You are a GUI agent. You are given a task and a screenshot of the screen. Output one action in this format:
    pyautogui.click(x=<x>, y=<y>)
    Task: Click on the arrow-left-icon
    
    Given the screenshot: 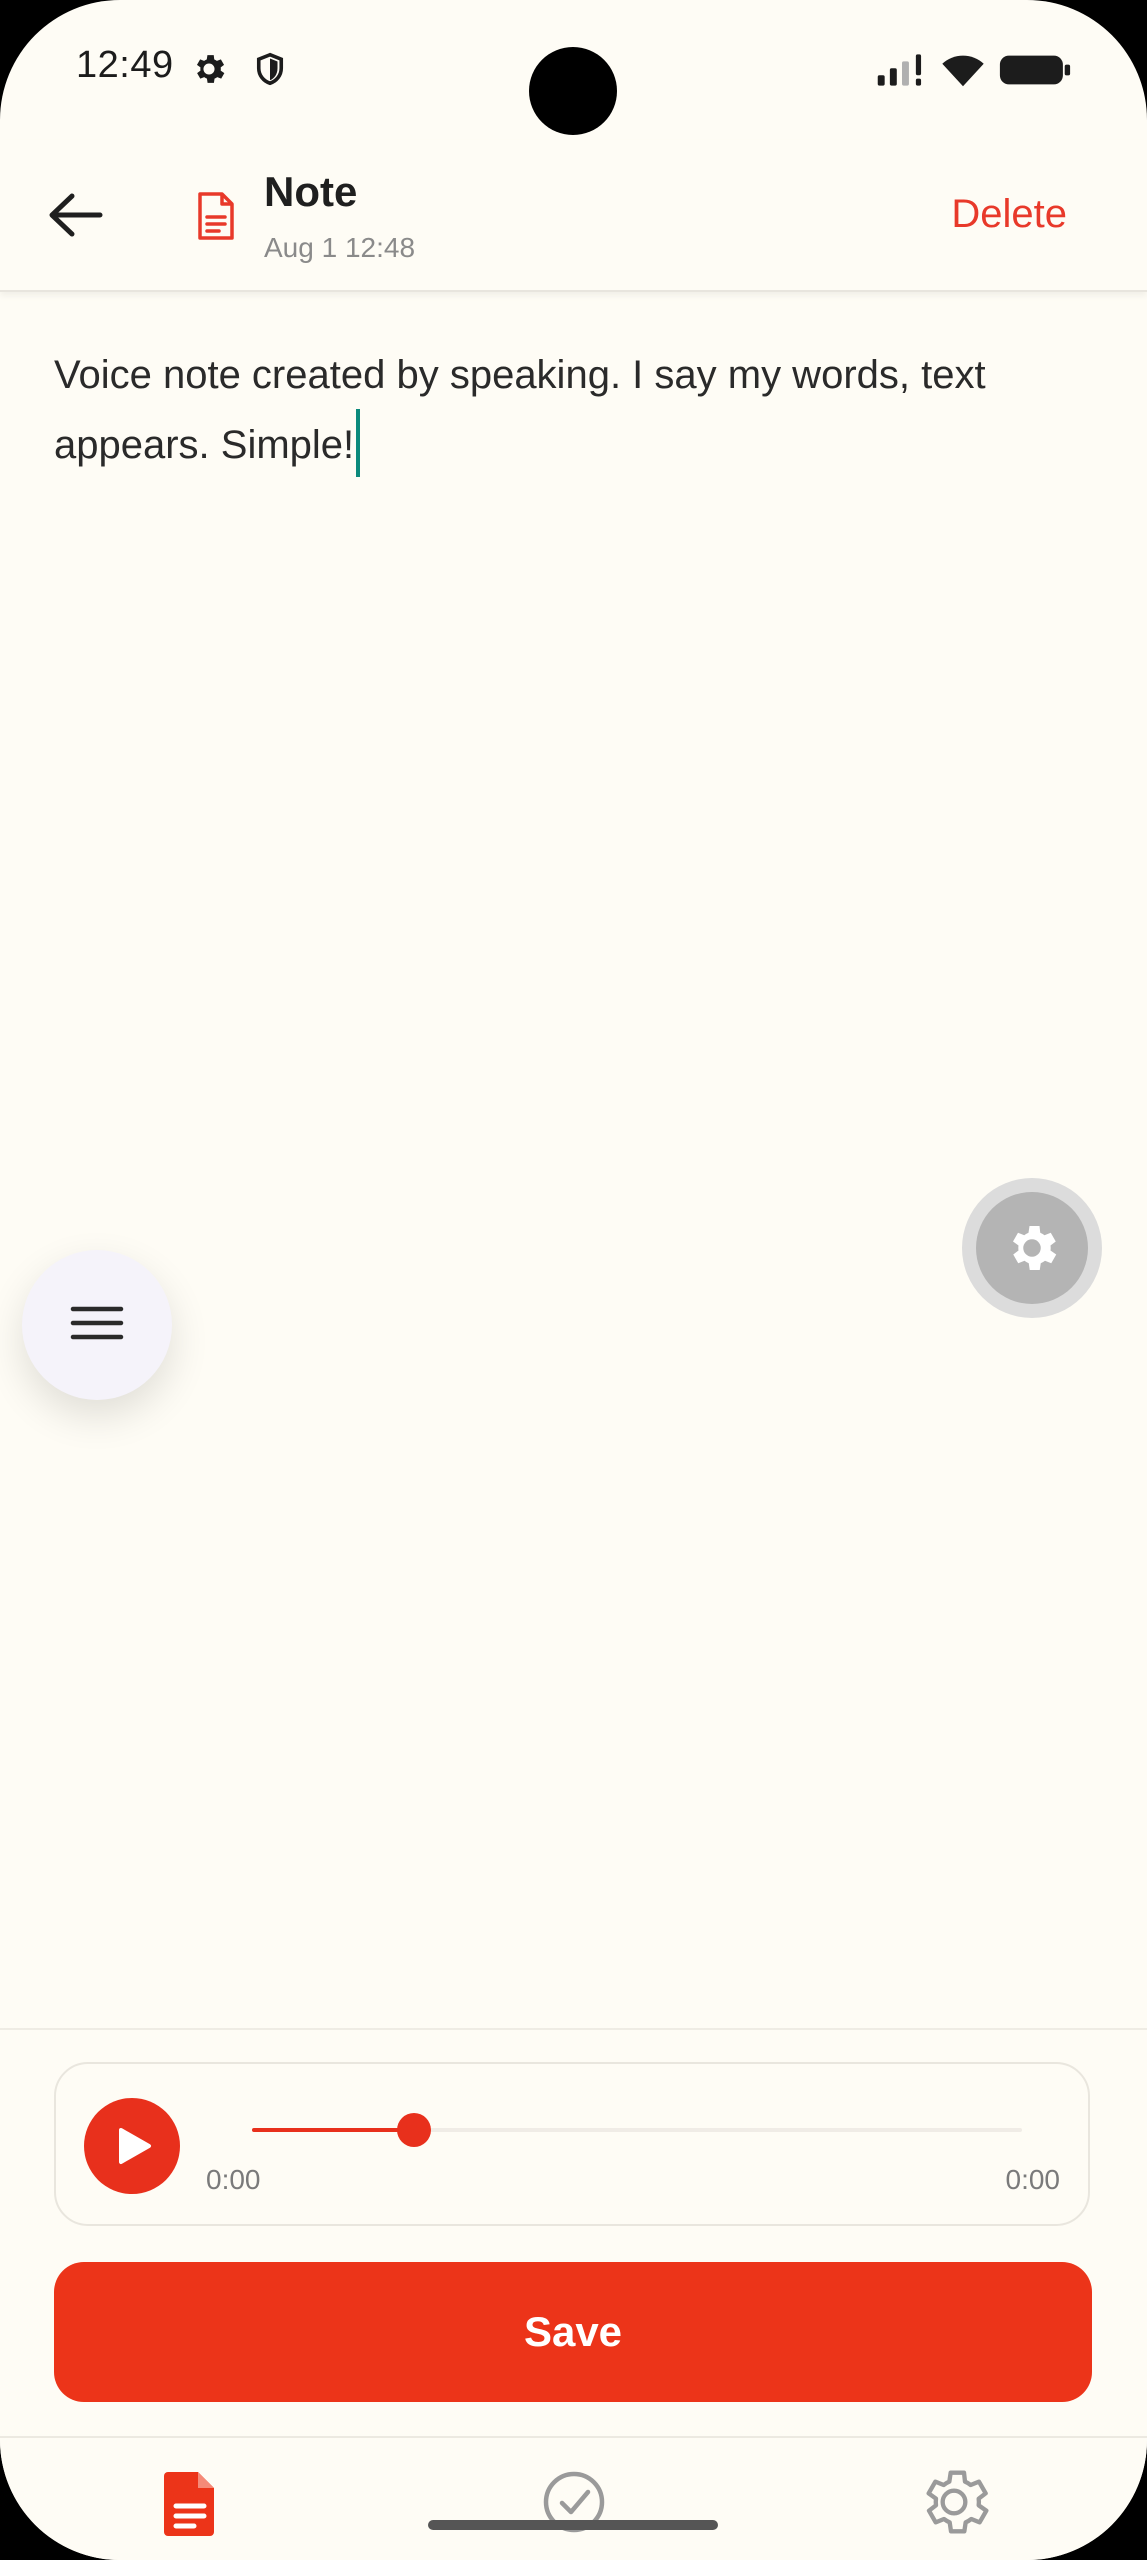 What is the action you would take?
    pyautogui.click(x=76, y=215)
    